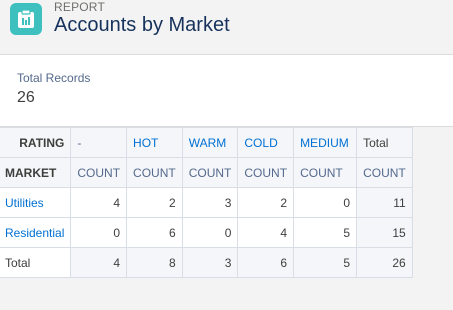  I want to click on column-total-cell: 4, so click(99, 262).